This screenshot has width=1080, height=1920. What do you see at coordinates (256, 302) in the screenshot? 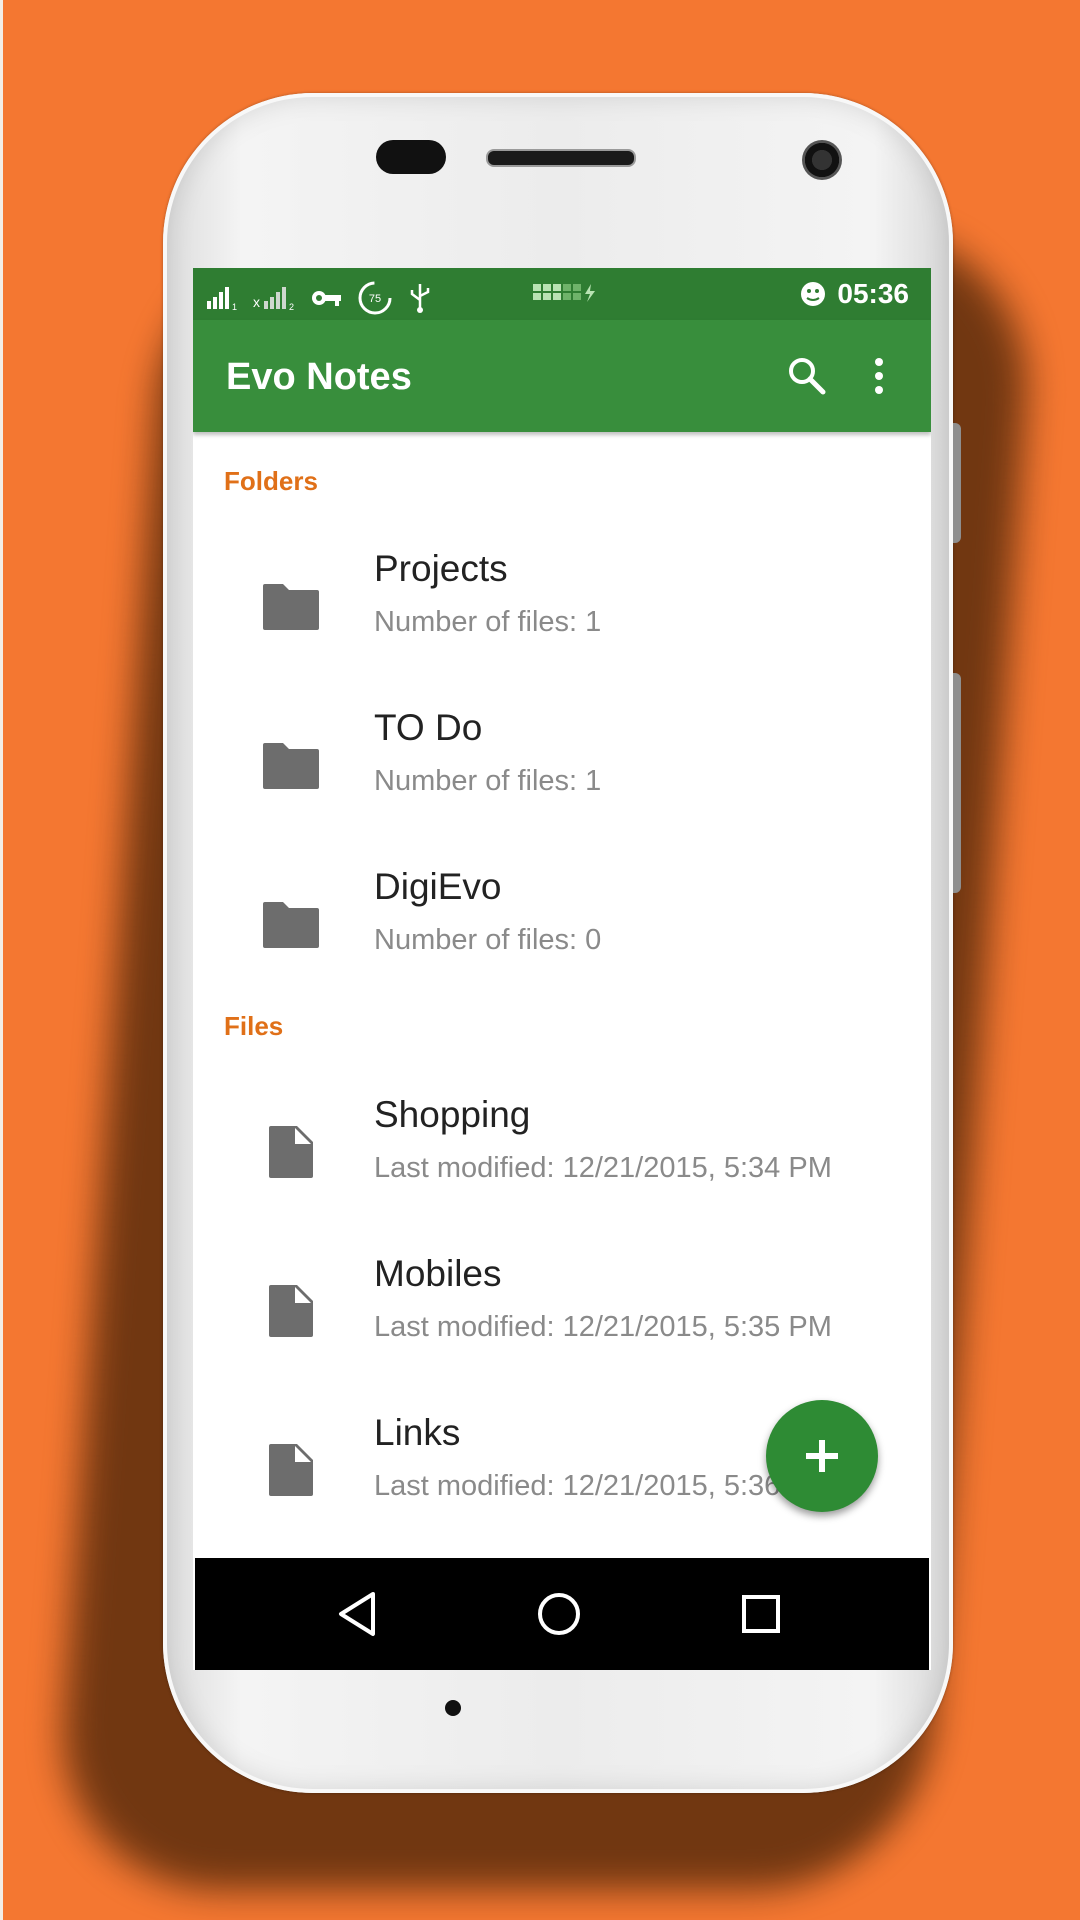
I see `svg-text: x` at bounding box center [256, 302].